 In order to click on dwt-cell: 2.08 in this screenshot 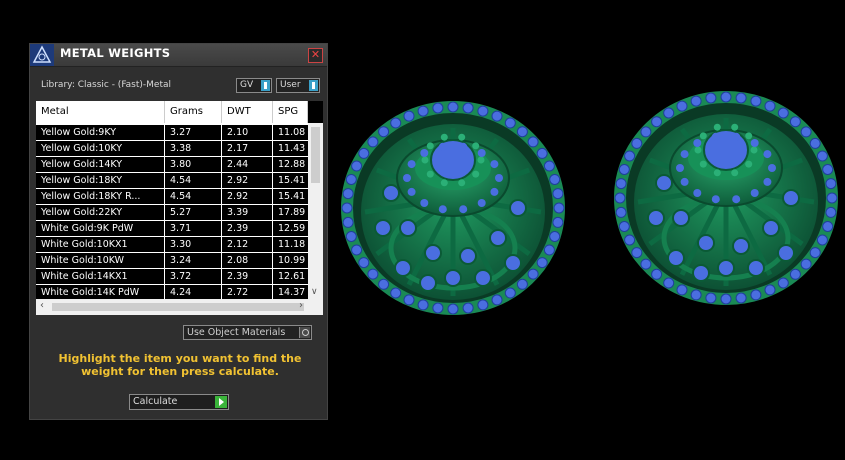, I will do `click(247, 260)`.